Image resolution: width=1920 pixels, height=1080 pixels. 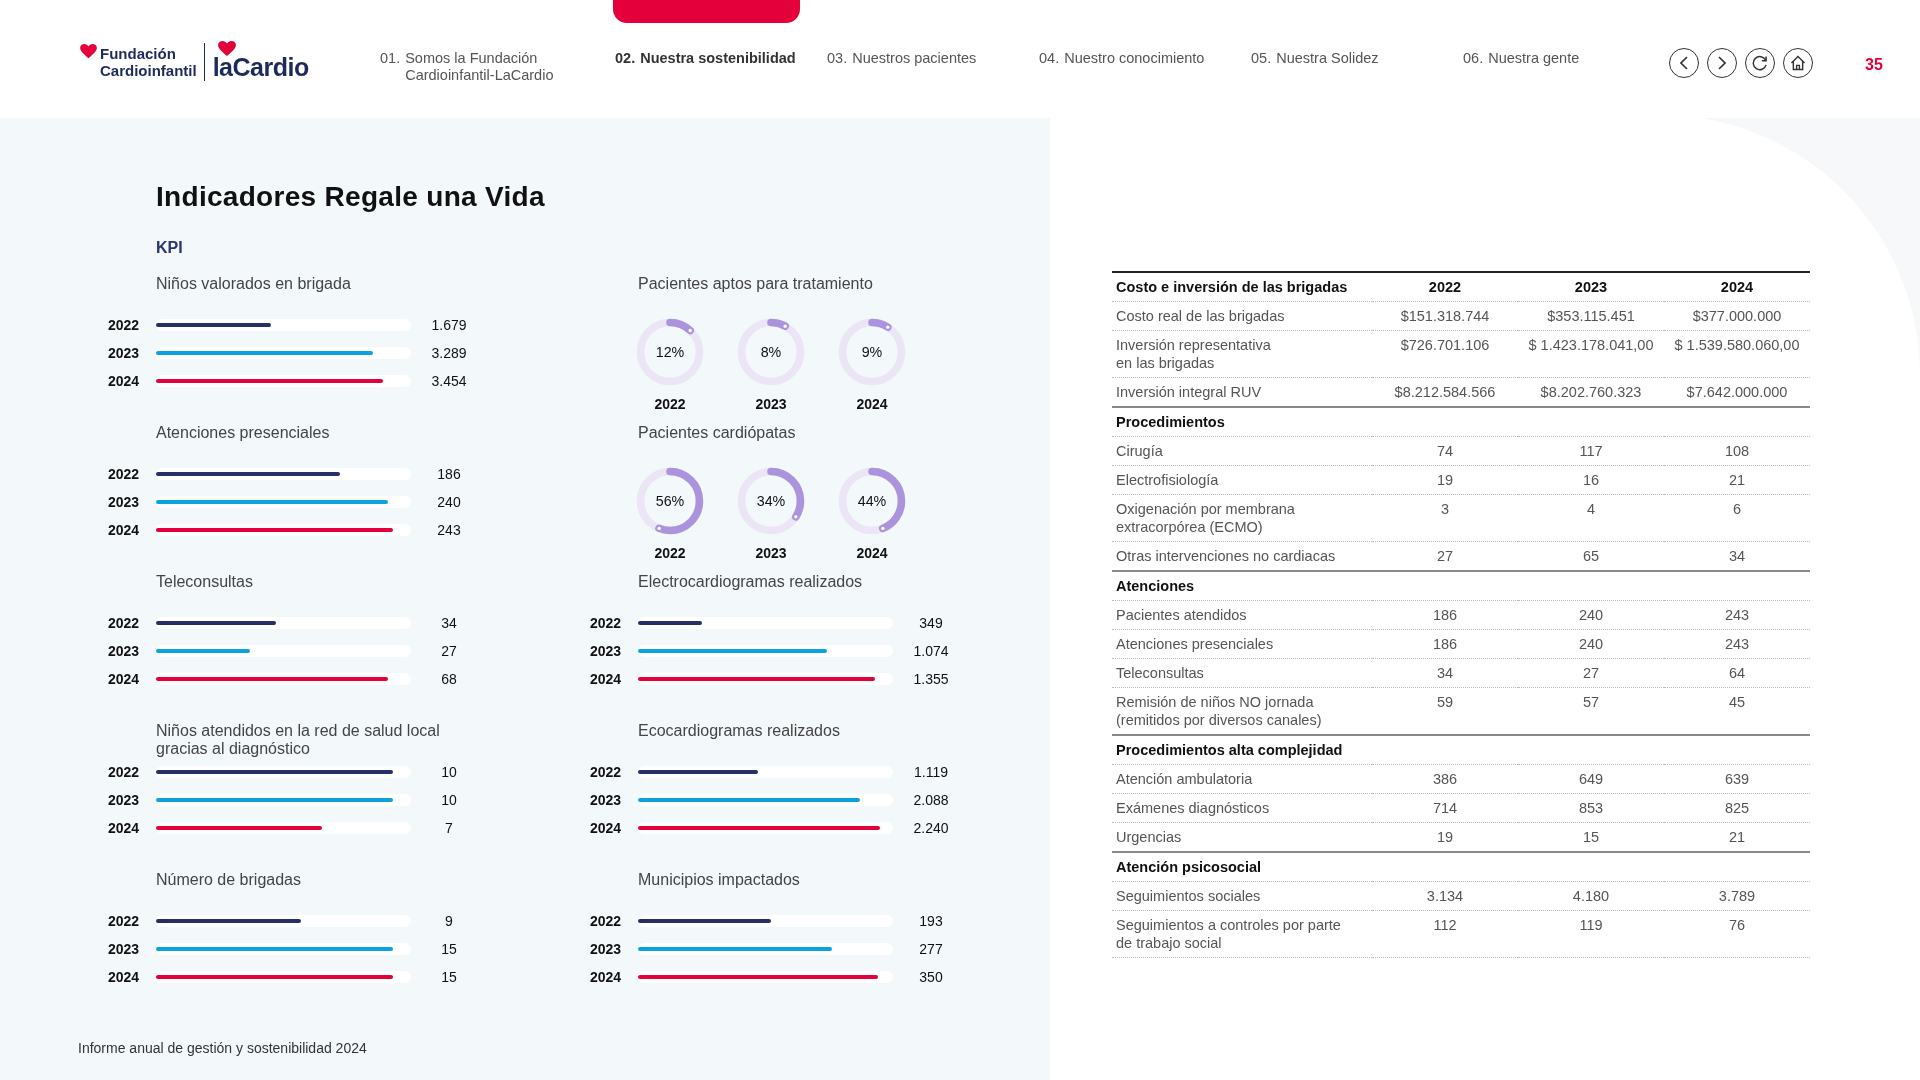 I want to click on home-button, so click(x=1798, y=63).